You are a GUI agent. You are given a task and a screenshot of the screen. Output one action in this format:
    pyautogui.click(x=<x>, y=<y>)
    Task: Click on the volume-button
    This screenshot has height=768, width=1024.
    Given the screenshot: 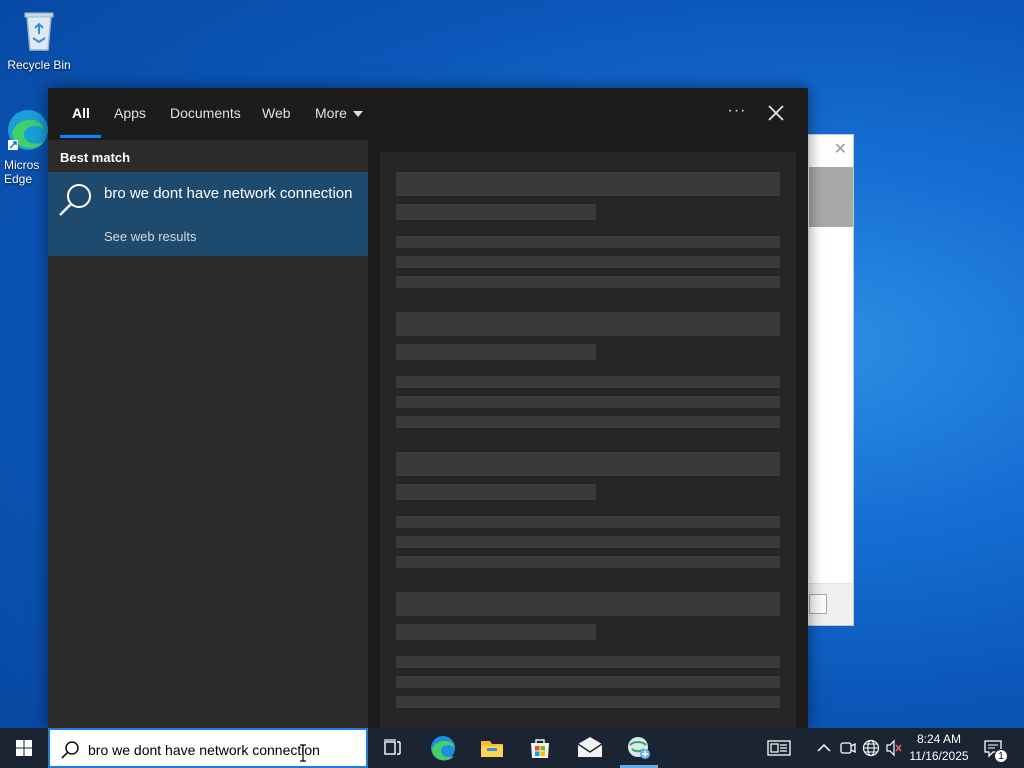 What is the action you would take?
    pyautogui.click(x=894, y=748)
    